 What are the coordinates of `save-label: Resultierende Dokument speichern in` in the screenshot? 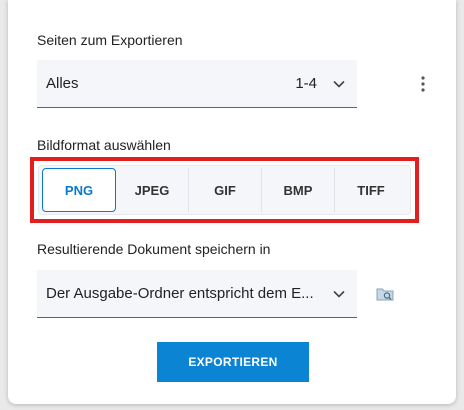 It's located at (154, 249).